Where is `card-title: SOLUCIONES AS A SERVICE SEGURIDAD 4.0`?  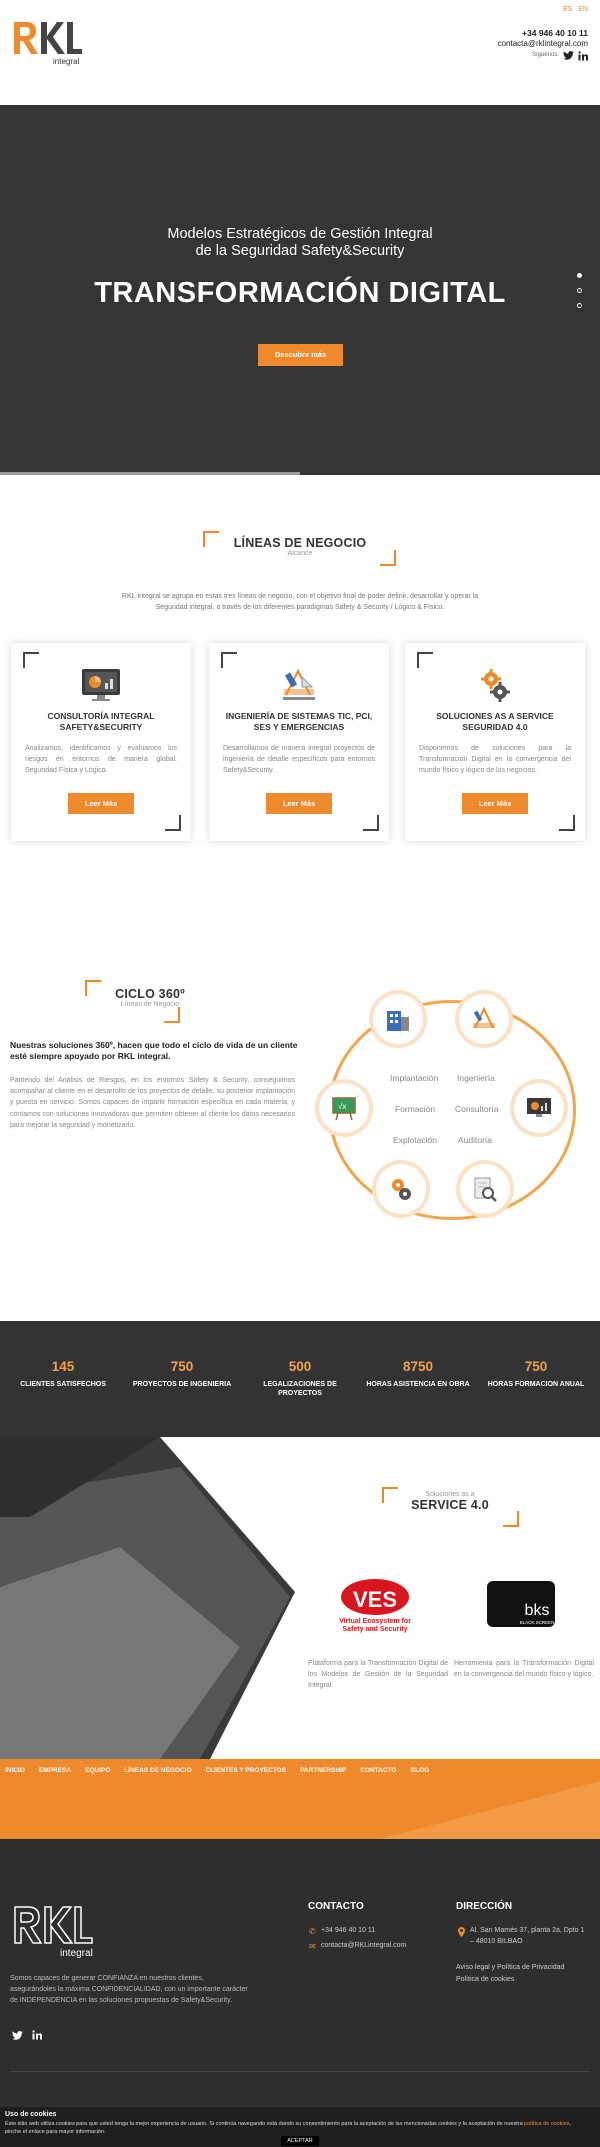 card-title: SOLUCIONES AS A SERVICE SEGURIDAD 4.0 is located at coordinates (495, 722).